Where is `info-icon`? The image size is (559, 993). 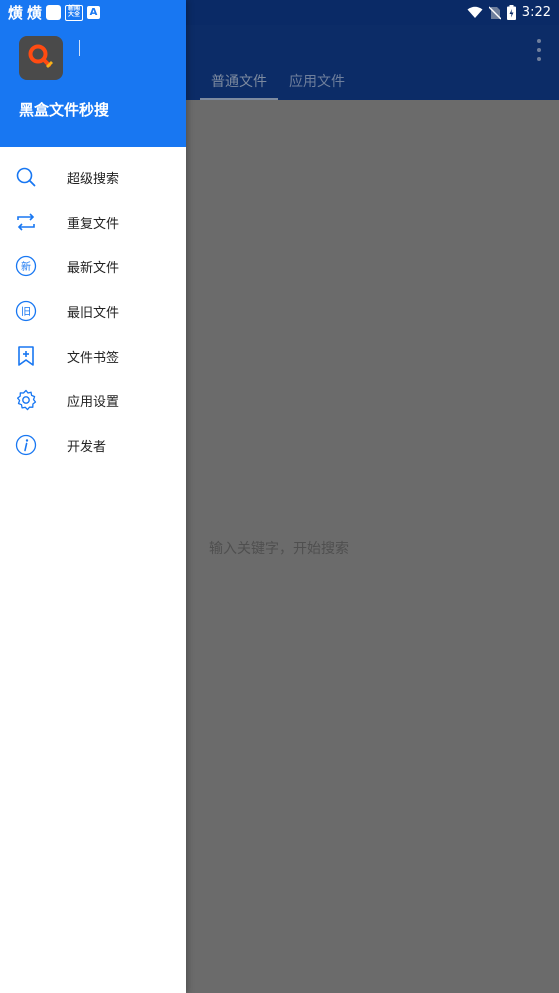
info-icon is located at coordinates (26, 445).